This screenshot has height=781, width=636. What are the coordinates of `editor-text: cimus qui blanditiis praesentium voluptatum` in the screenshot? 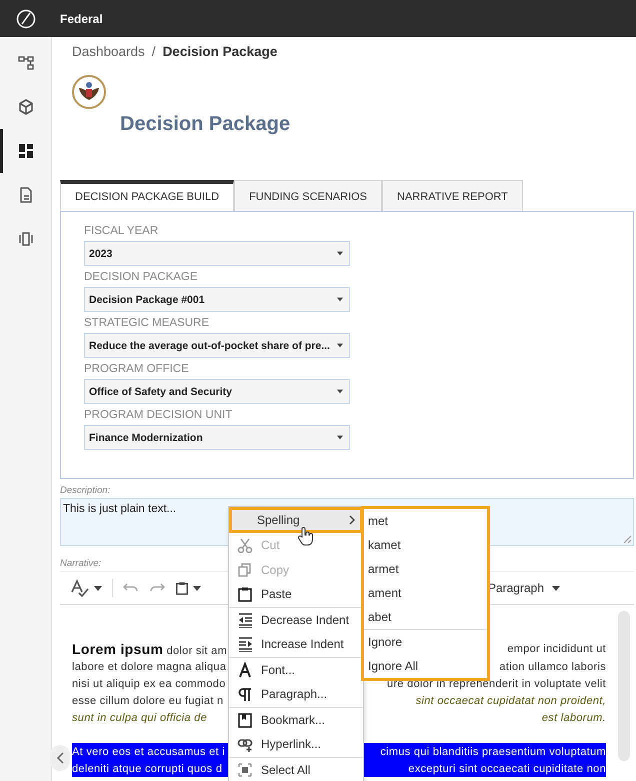 It's located at (493, 752).